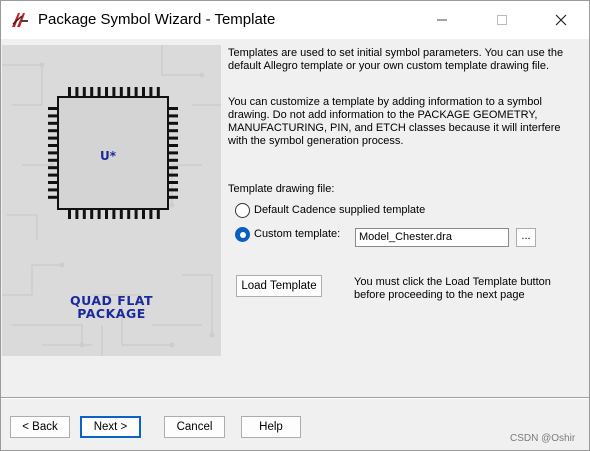  I want to click on load-template-button: Load Template, so click(279, 286).